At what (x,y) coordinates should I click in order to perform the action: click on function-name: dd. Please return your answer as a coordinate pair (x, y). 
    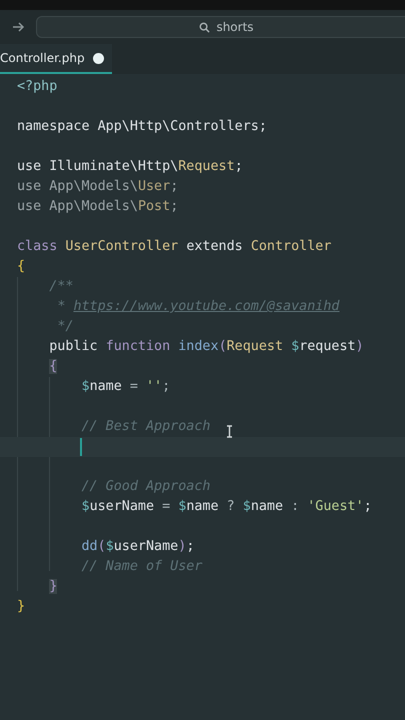
    Looking at the image, I should click on (90, 546).